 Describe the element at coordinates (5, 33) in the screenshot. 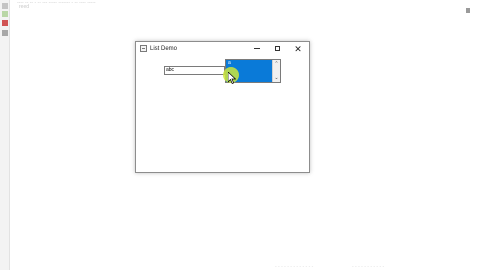

I see `ide-debug-icon` at that location.